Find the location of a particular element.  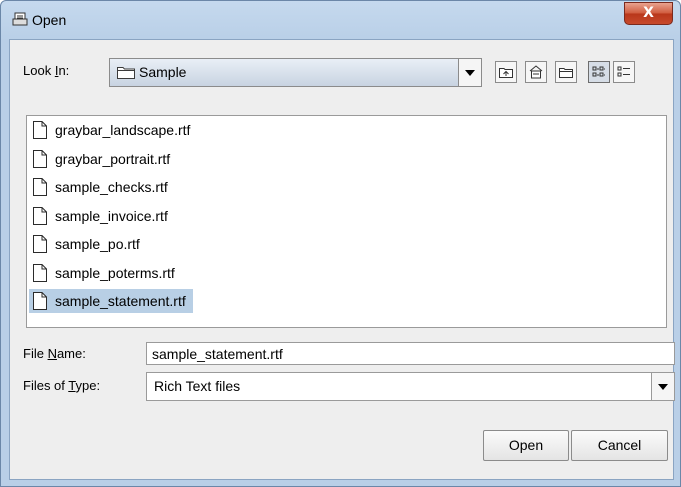

file-name-label-post: ame: is located at coordinates (71, 353).